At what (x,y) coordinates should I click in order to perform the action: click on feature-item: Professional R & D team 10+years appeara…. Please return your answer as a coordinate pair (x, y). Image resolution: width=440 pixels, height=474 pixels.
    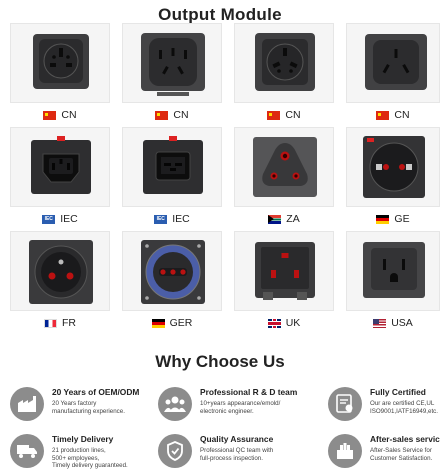
    Looking at the image, I should click on (233, 409).